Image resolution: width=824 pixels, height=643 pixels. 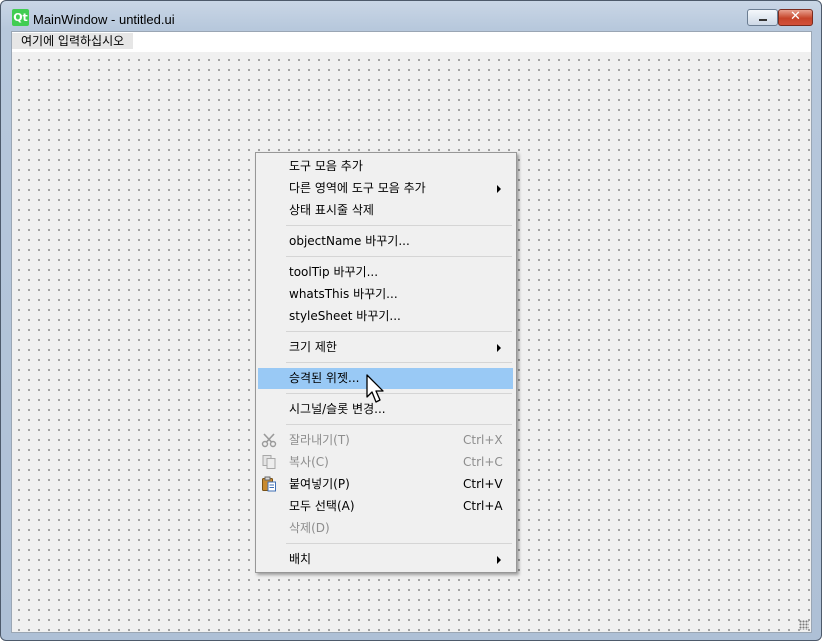 I want to click on menu-item-select-all: 모두 선택(A) Ctrl+A, so click(x=385, y=506).